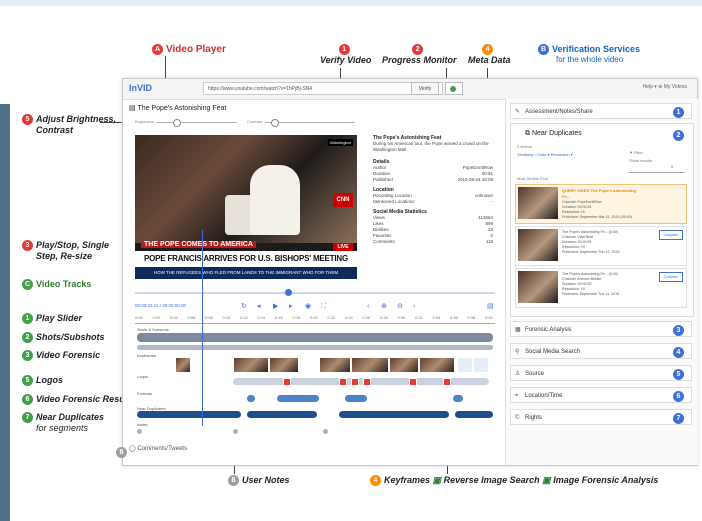 Image resolution: width=702 pixels, height=521 pixels. Describe the element at coordinates (177, 123) in the screenshot. I see `brightness-slider-knob` at that location.